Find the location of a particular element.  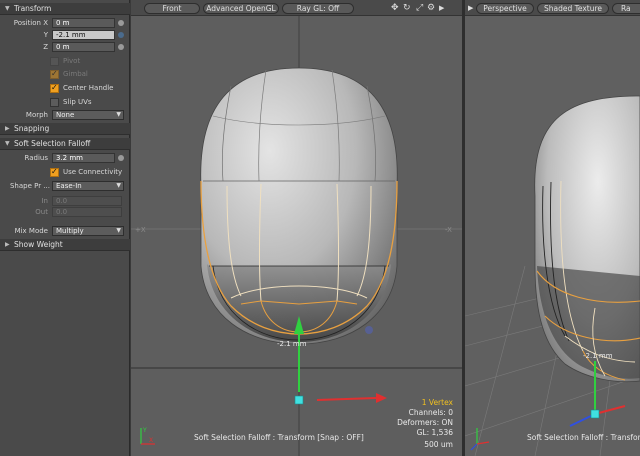

svg-text: X is located at coordinates (151, 440).